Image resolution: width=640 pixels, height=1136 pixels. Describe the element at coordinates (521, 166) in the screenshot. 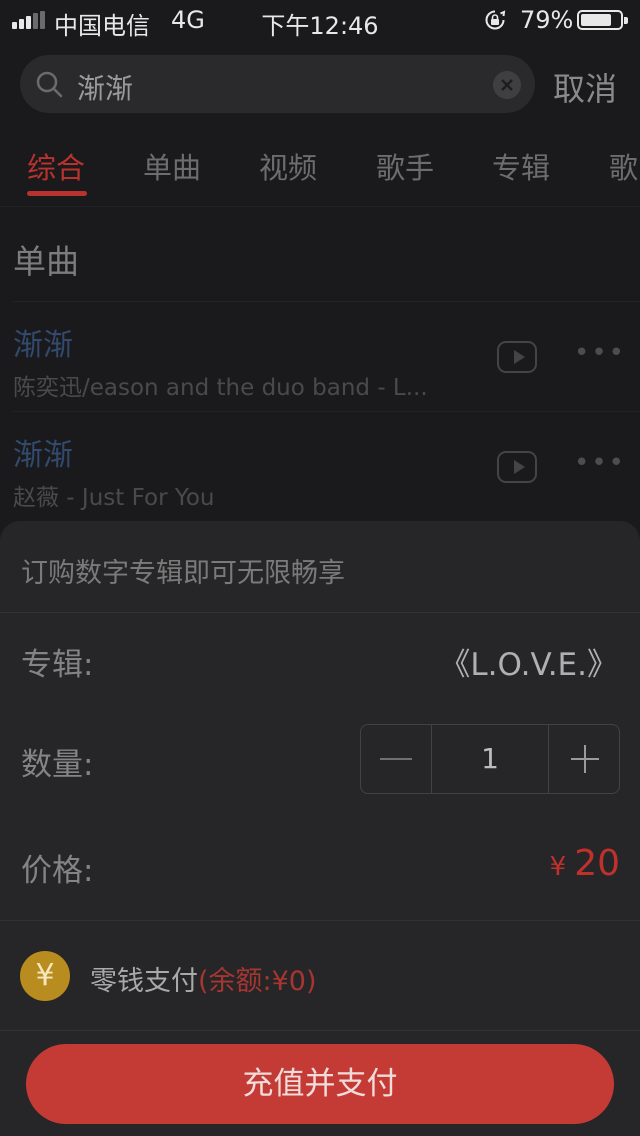

I see `tab-albums: 专辑` at that location.